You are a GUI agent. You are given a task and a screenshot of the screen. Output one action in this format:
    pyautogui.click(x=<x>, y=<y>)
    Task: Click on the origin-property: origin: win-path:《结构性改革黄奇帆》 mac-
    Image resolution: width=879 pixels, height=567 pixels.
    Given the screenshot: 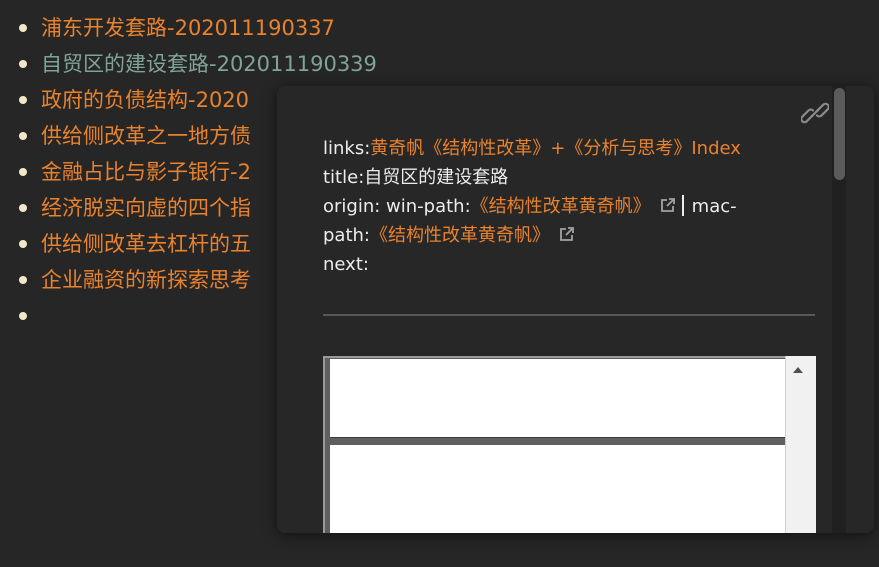 What is the action you would take?
    pyautogui.click(x=558, y=206)
    